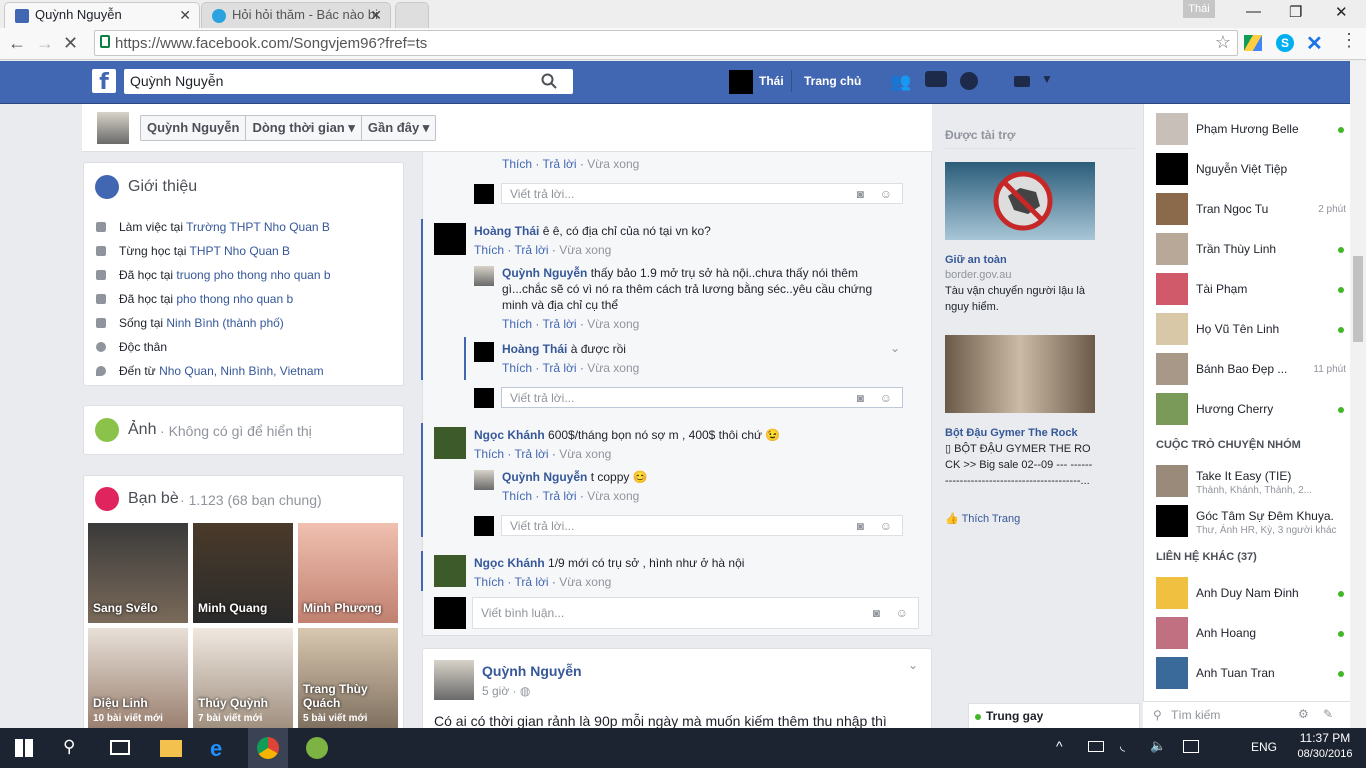 The image size is (1366, 768). I want to click on edge-icon: e, so click(216, 749).